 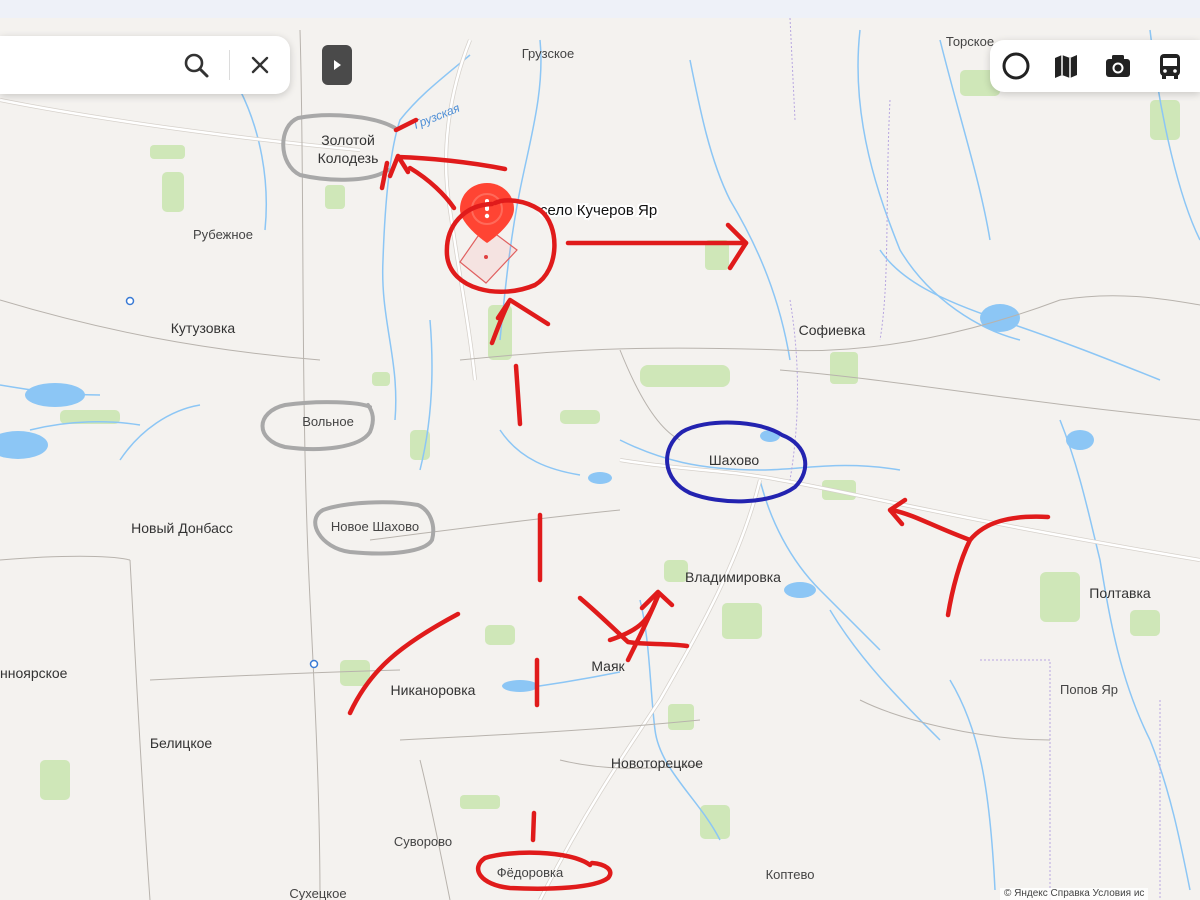 I want to click on place-vladimirovka: Владимировка, so click(x=733, y=577).